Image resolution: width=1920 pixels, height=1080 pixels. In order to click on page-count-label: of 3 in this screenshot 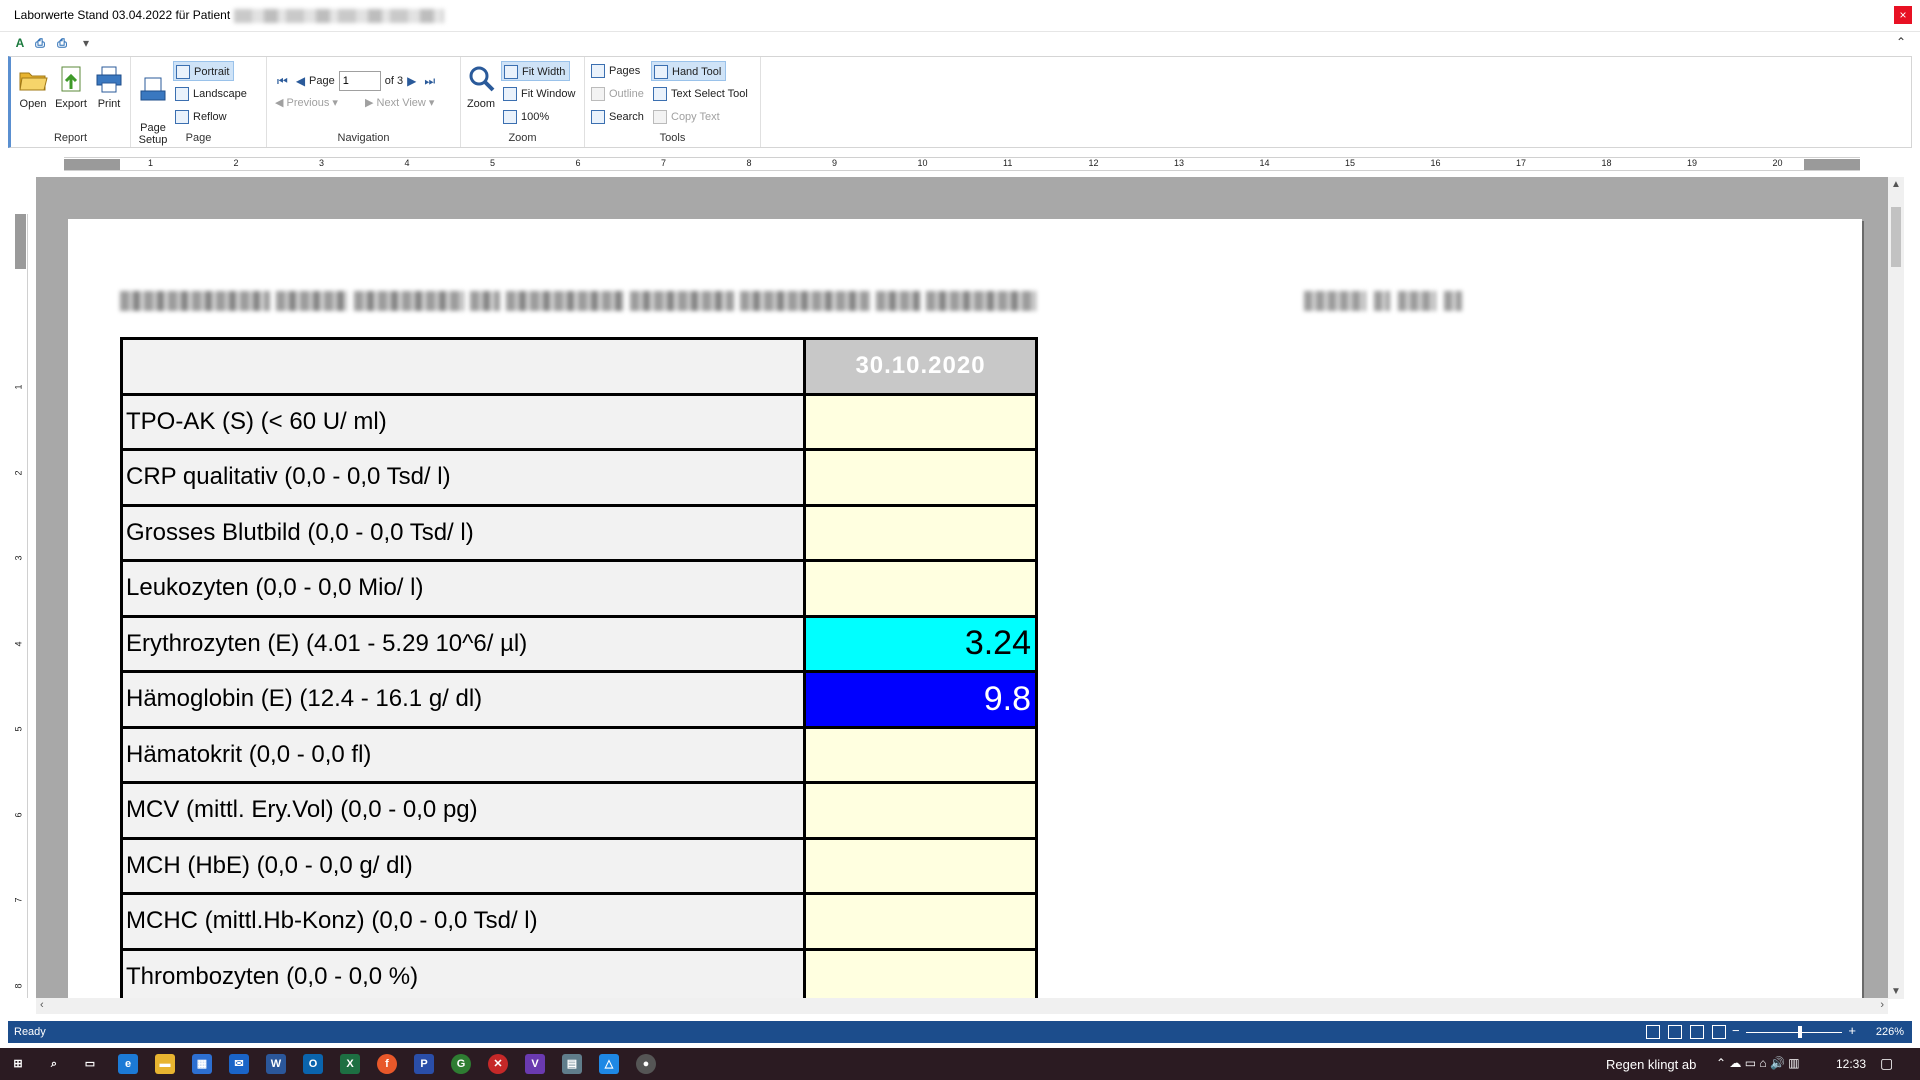, I will do `click(394, 81)`.